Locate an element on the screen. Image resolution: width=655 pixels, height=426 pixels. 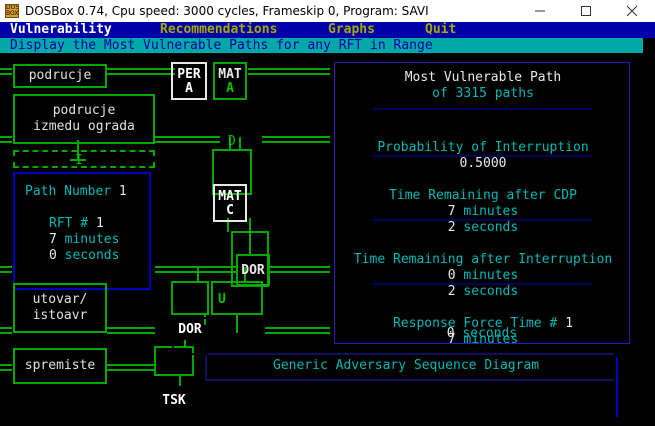
diagram-title: Generic Adversary Sequence Diagram is located at coordinates (406, 365).